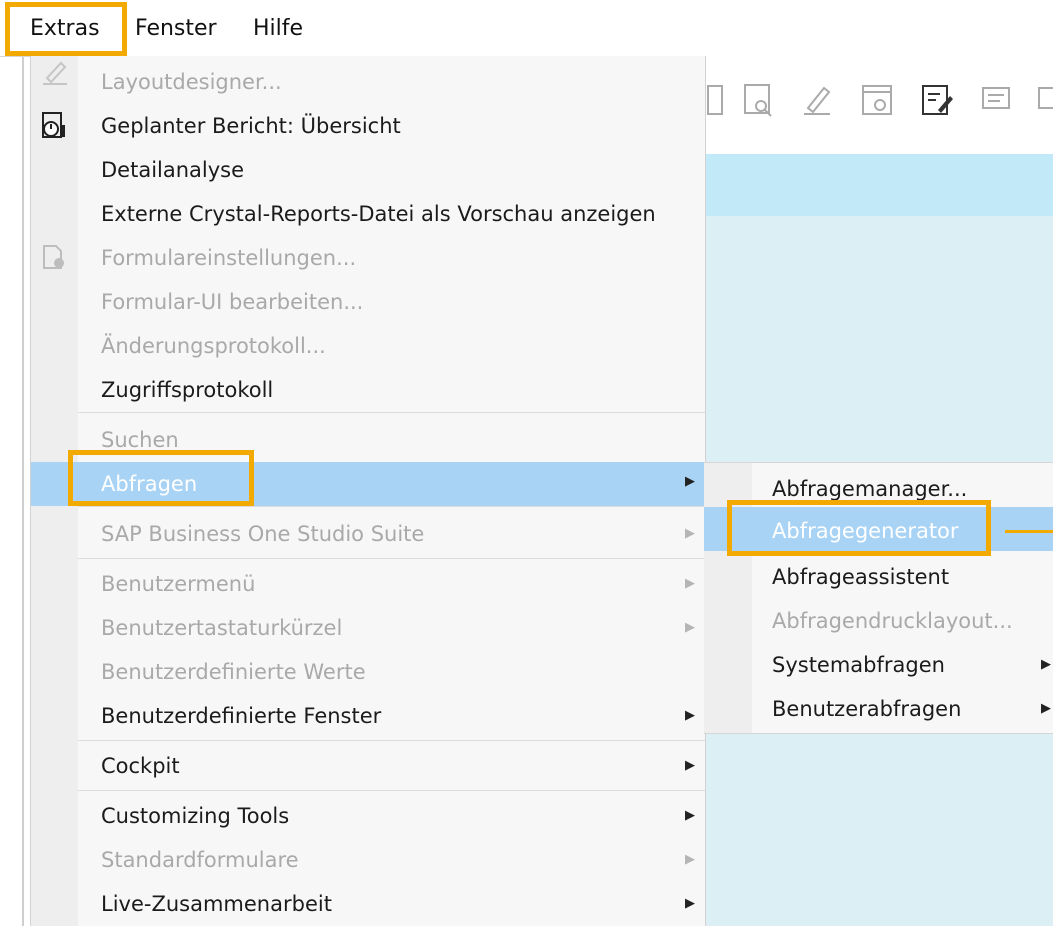 This screenshot has height=926, width=1053. I want to click on toolbar-form-edit-icon, so click(937, 100).